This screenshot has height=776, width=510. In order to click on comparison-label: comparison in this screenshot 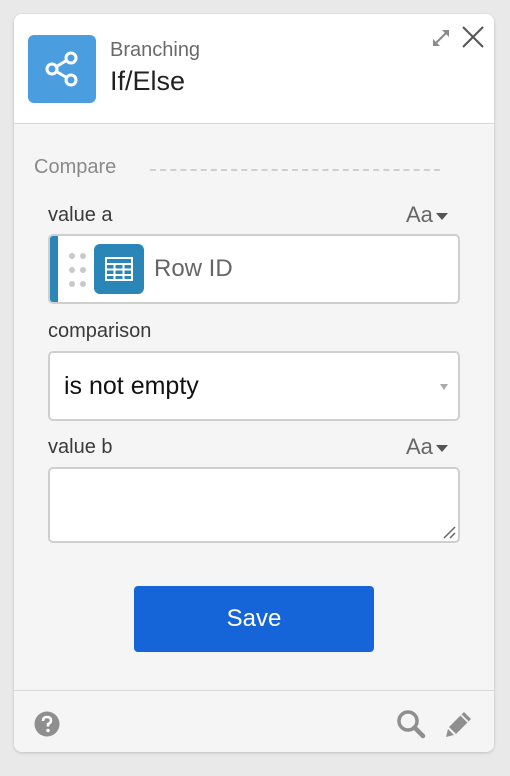, I will do `click(100, 331)`.